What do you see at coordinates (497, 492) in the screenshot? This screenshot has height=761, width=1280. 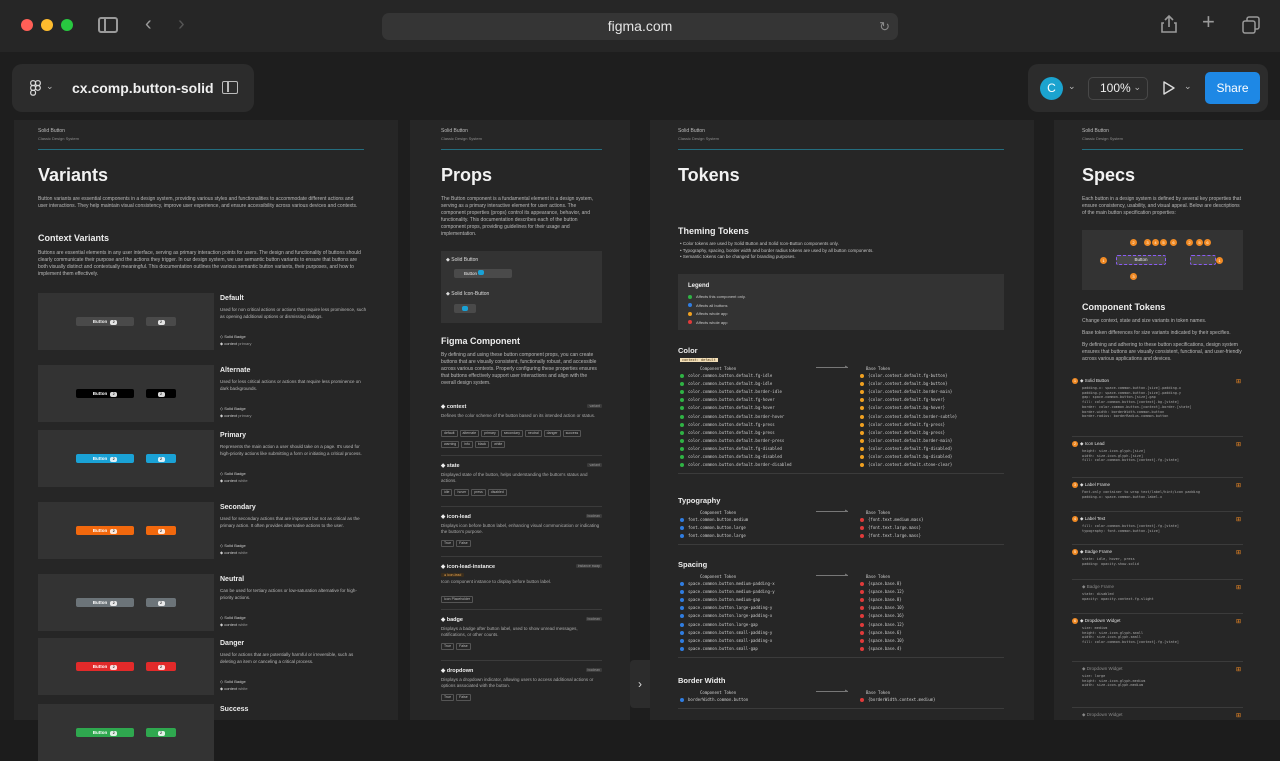 I see `prop-value-chip: disabled` at bounding box center [497, 492].